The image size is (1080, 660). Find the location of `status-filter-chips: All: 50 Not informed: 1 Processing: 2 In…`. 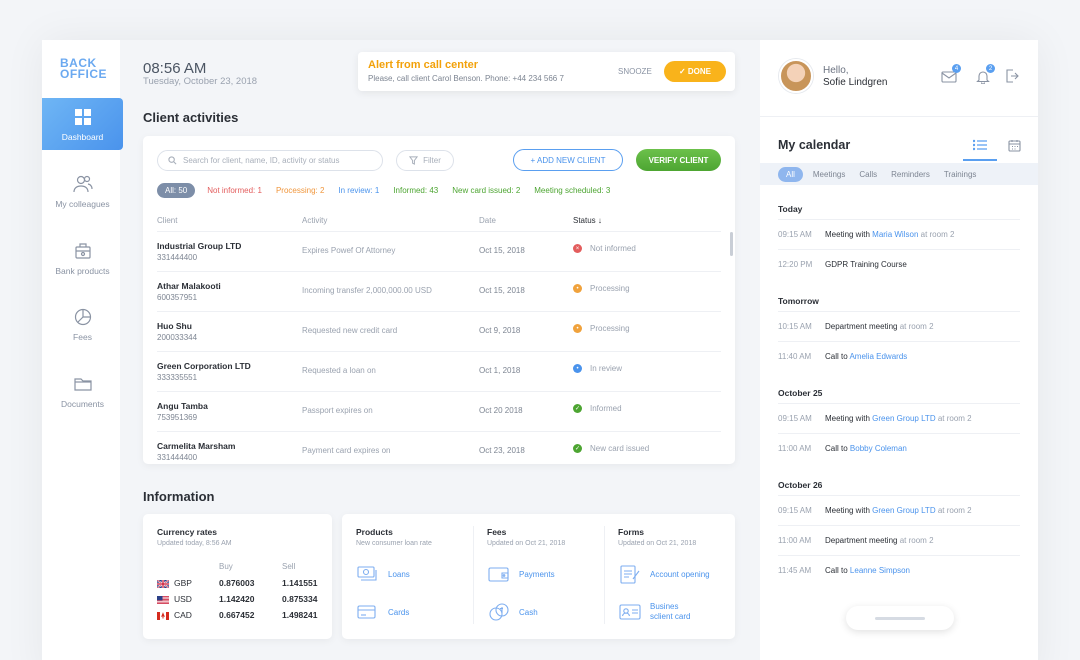

status-filter-chips: All: 50 Not informed: 1 Processing: 2 In… is located at coordinates (390, 190).